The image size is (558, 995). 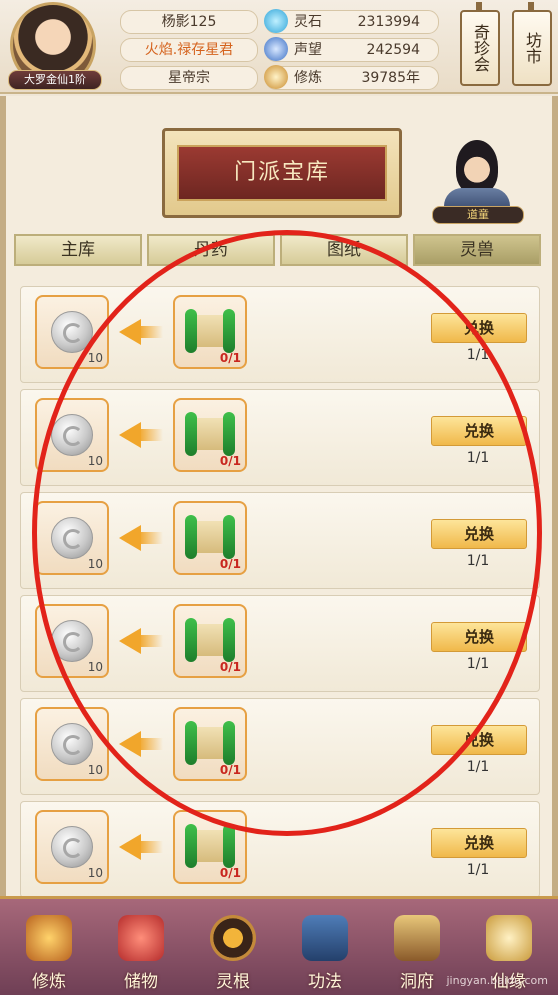 What do you see at coordinates (49, 938) in the screenshot?
I see `meditating-figure-icon` at bounding box center [49, 938].